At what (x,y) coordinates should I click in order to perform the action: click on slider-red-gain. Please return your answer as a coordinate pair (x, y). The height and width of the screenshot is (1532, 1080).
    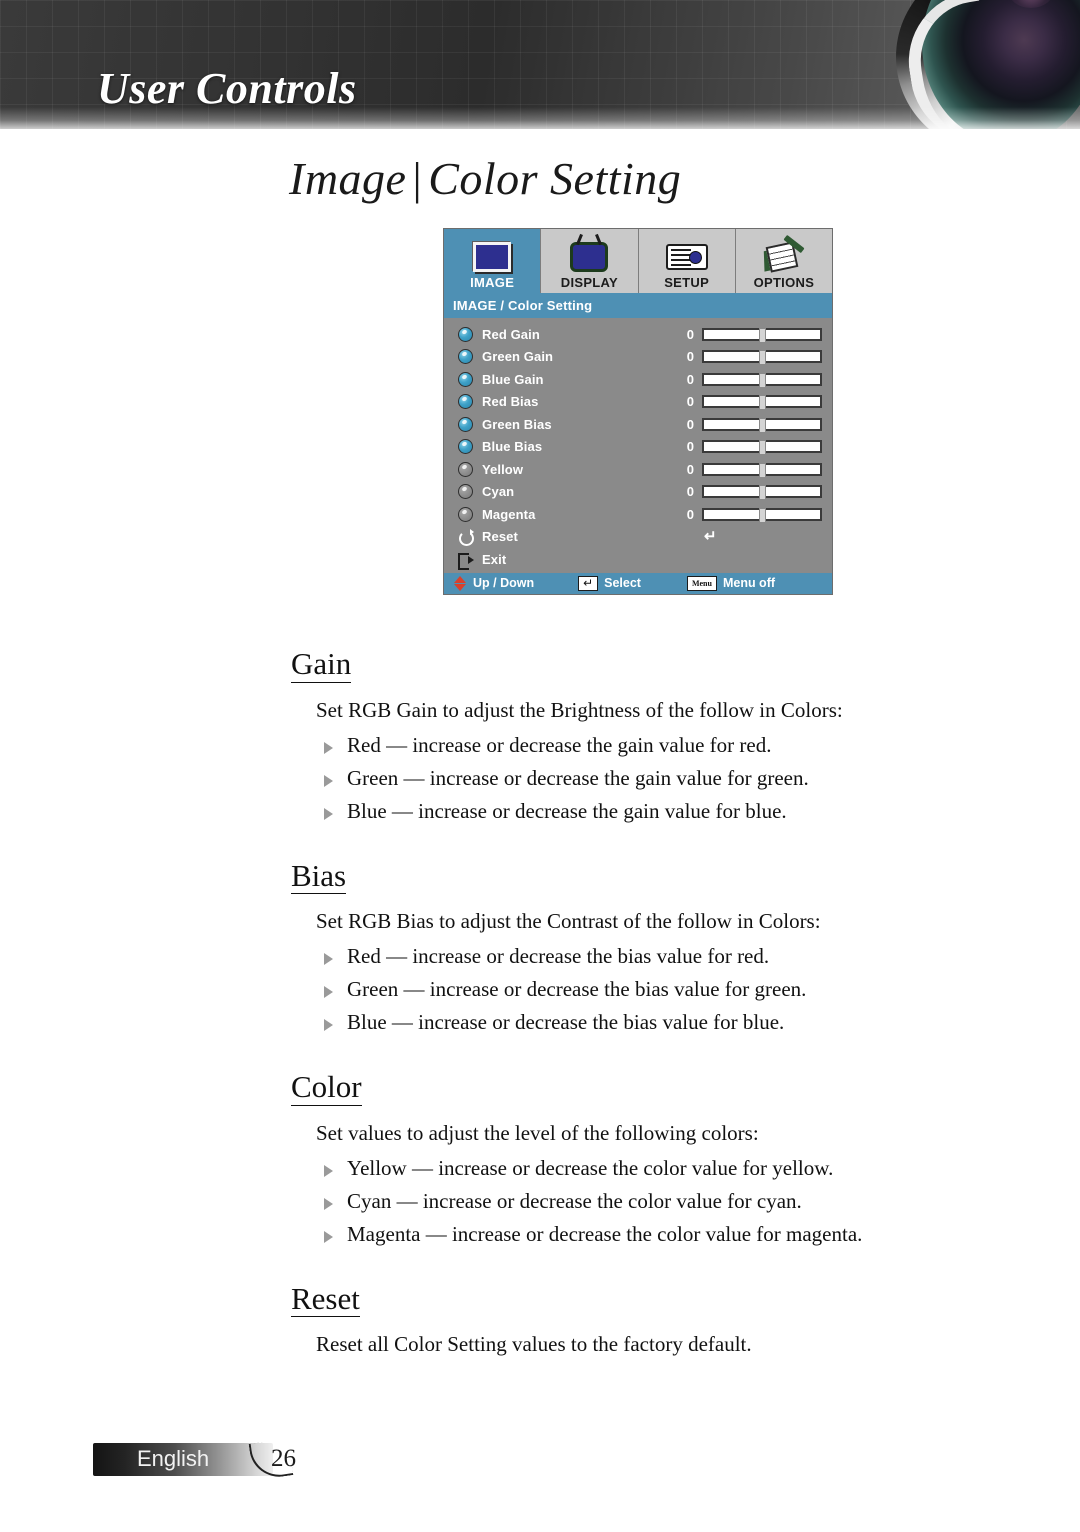
    Looking at the image, I should click on (762, 335).